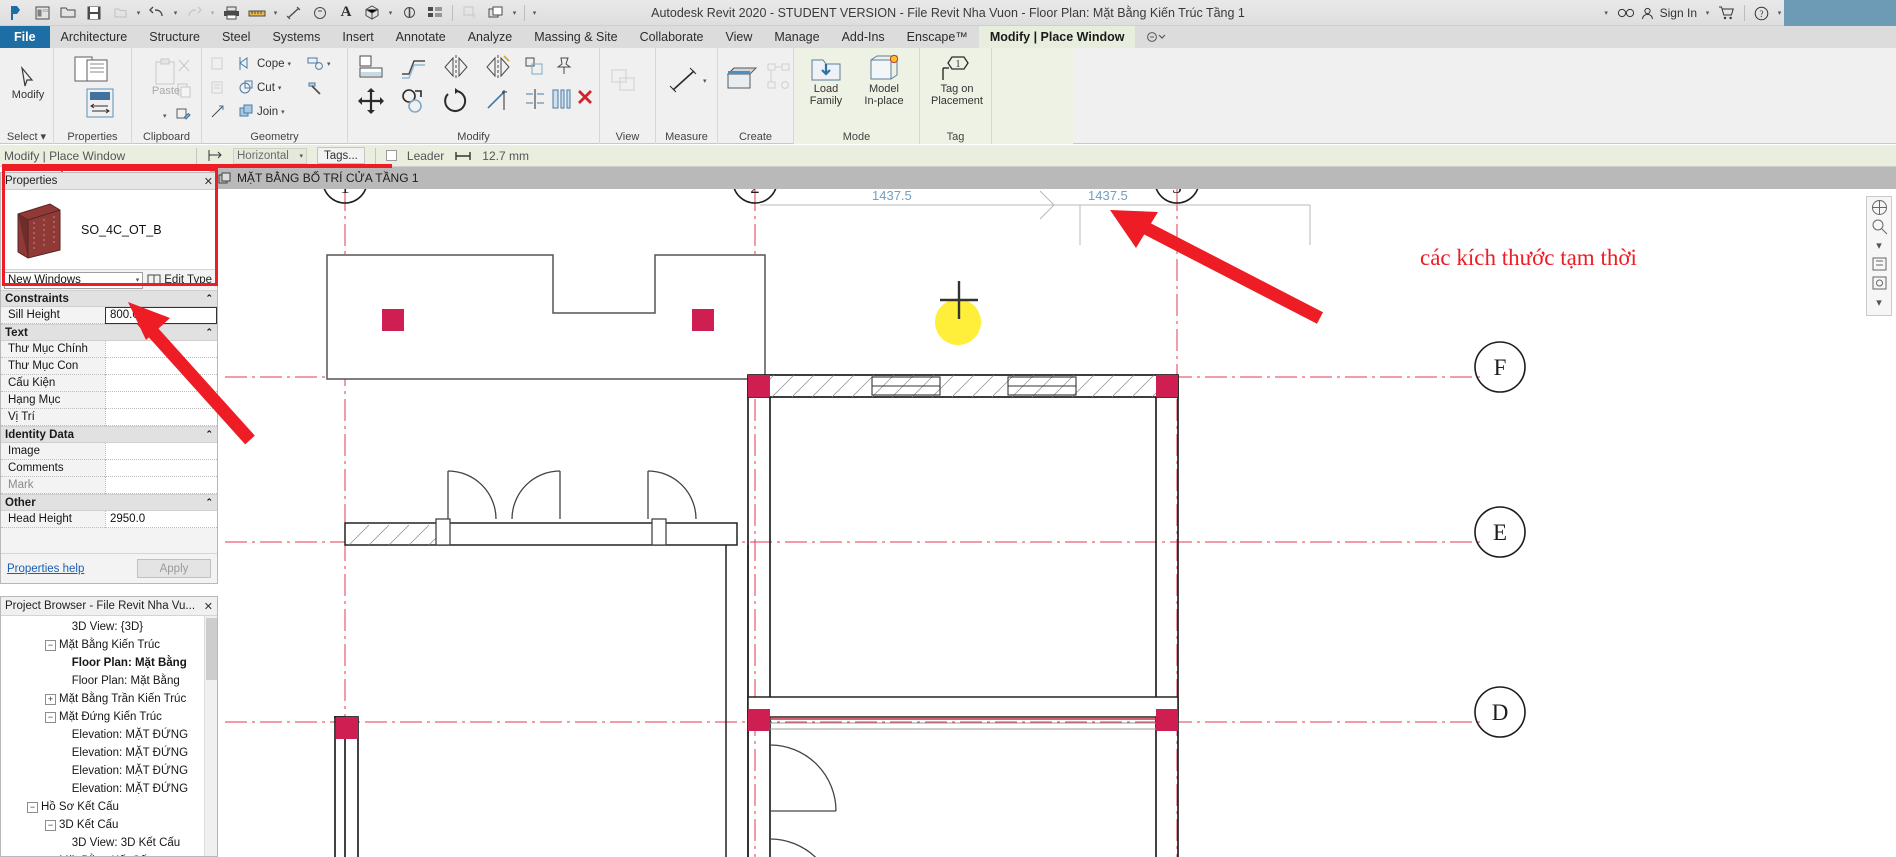 The height and width of the screenshot is (857, 1896). Describe the element at coordinates (826, 80) in the screenshot. I see `load-family-button: Load Family` at that location.